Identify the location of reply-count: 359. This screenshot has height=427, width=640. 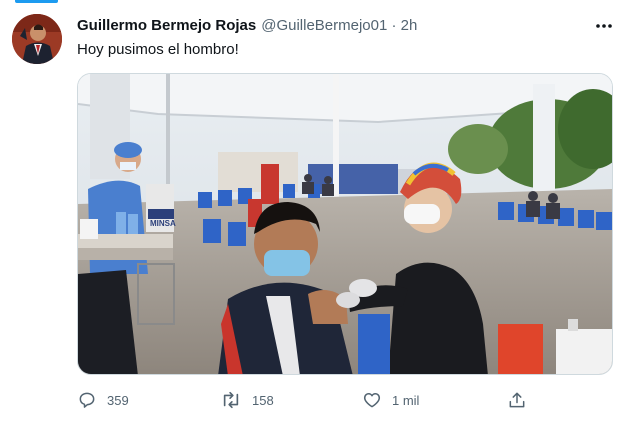
(118, 400).